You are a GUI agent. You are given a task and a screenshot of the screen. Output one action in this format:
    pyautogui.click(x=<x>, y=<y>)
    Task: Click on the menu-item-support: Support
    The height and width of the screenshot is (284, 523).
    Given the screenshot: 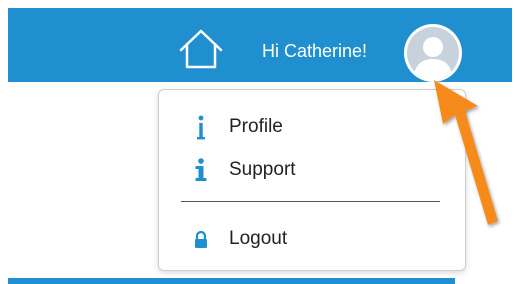 What is the action you would take?
    pyautogui.click(x=312, y=170)
    